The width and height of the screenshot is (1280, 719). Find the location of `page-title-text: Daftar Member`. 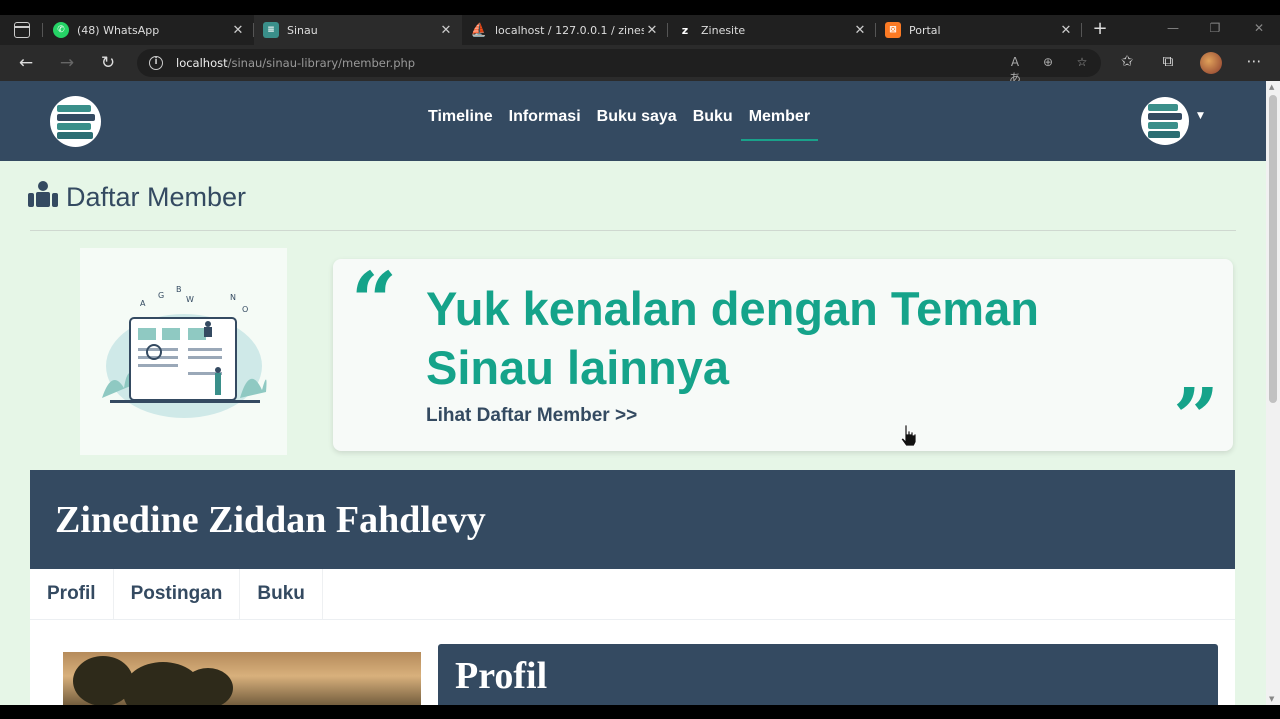

page-title-text: Daftar Member is located at coordinates (156, 197).